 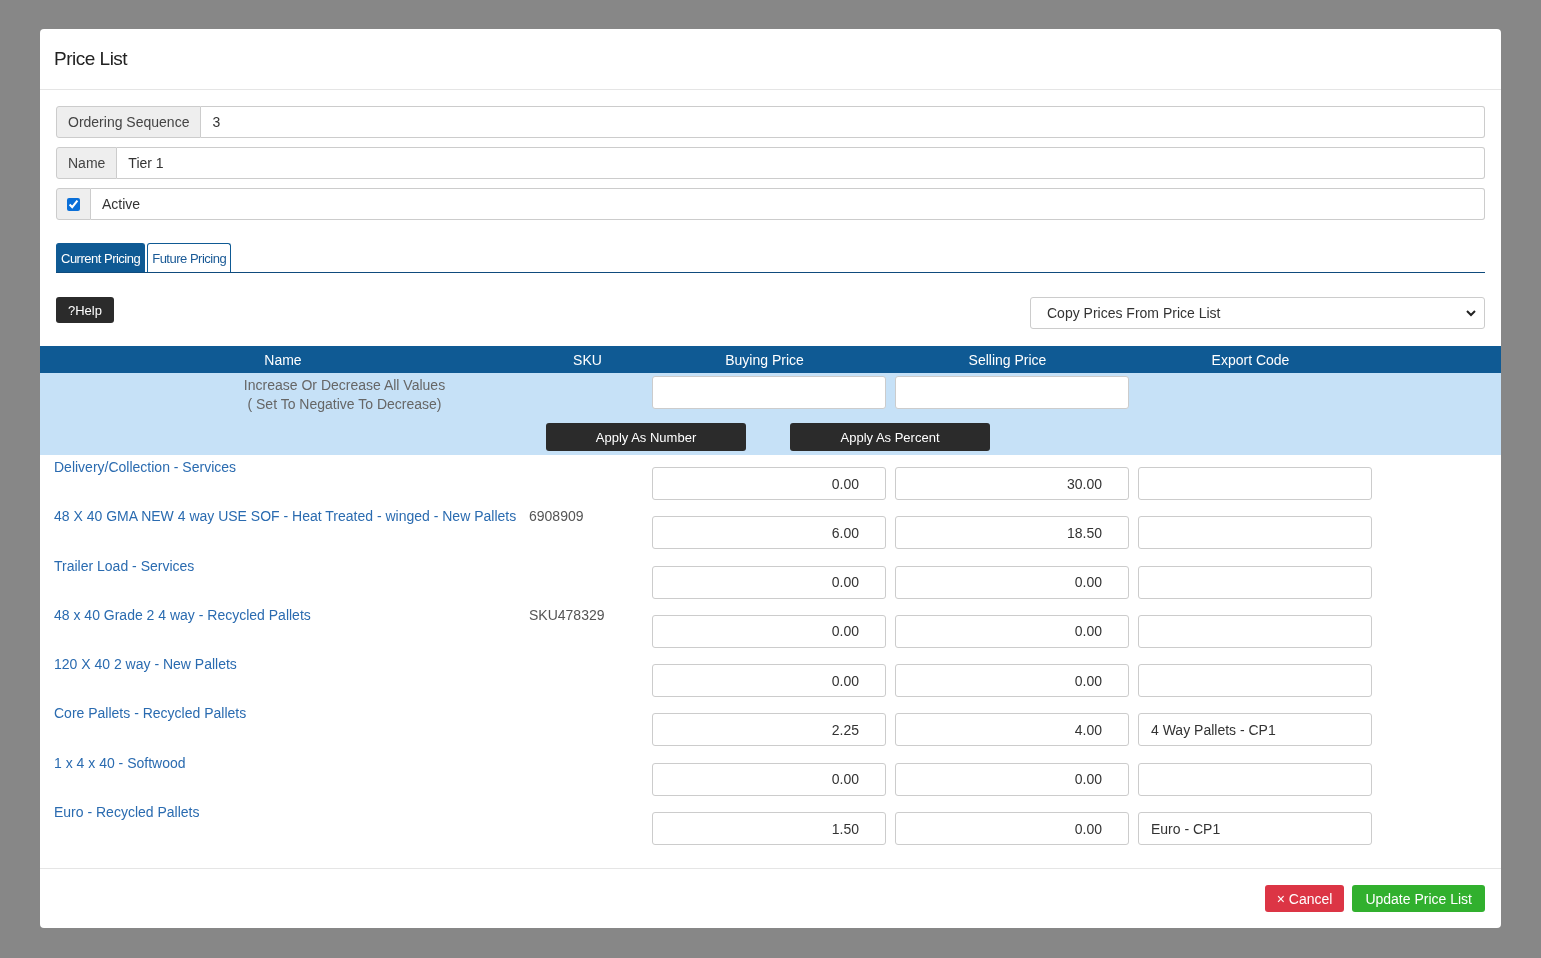 I want to click on buying-price-field: 1.50, so click(x=769, y=829).